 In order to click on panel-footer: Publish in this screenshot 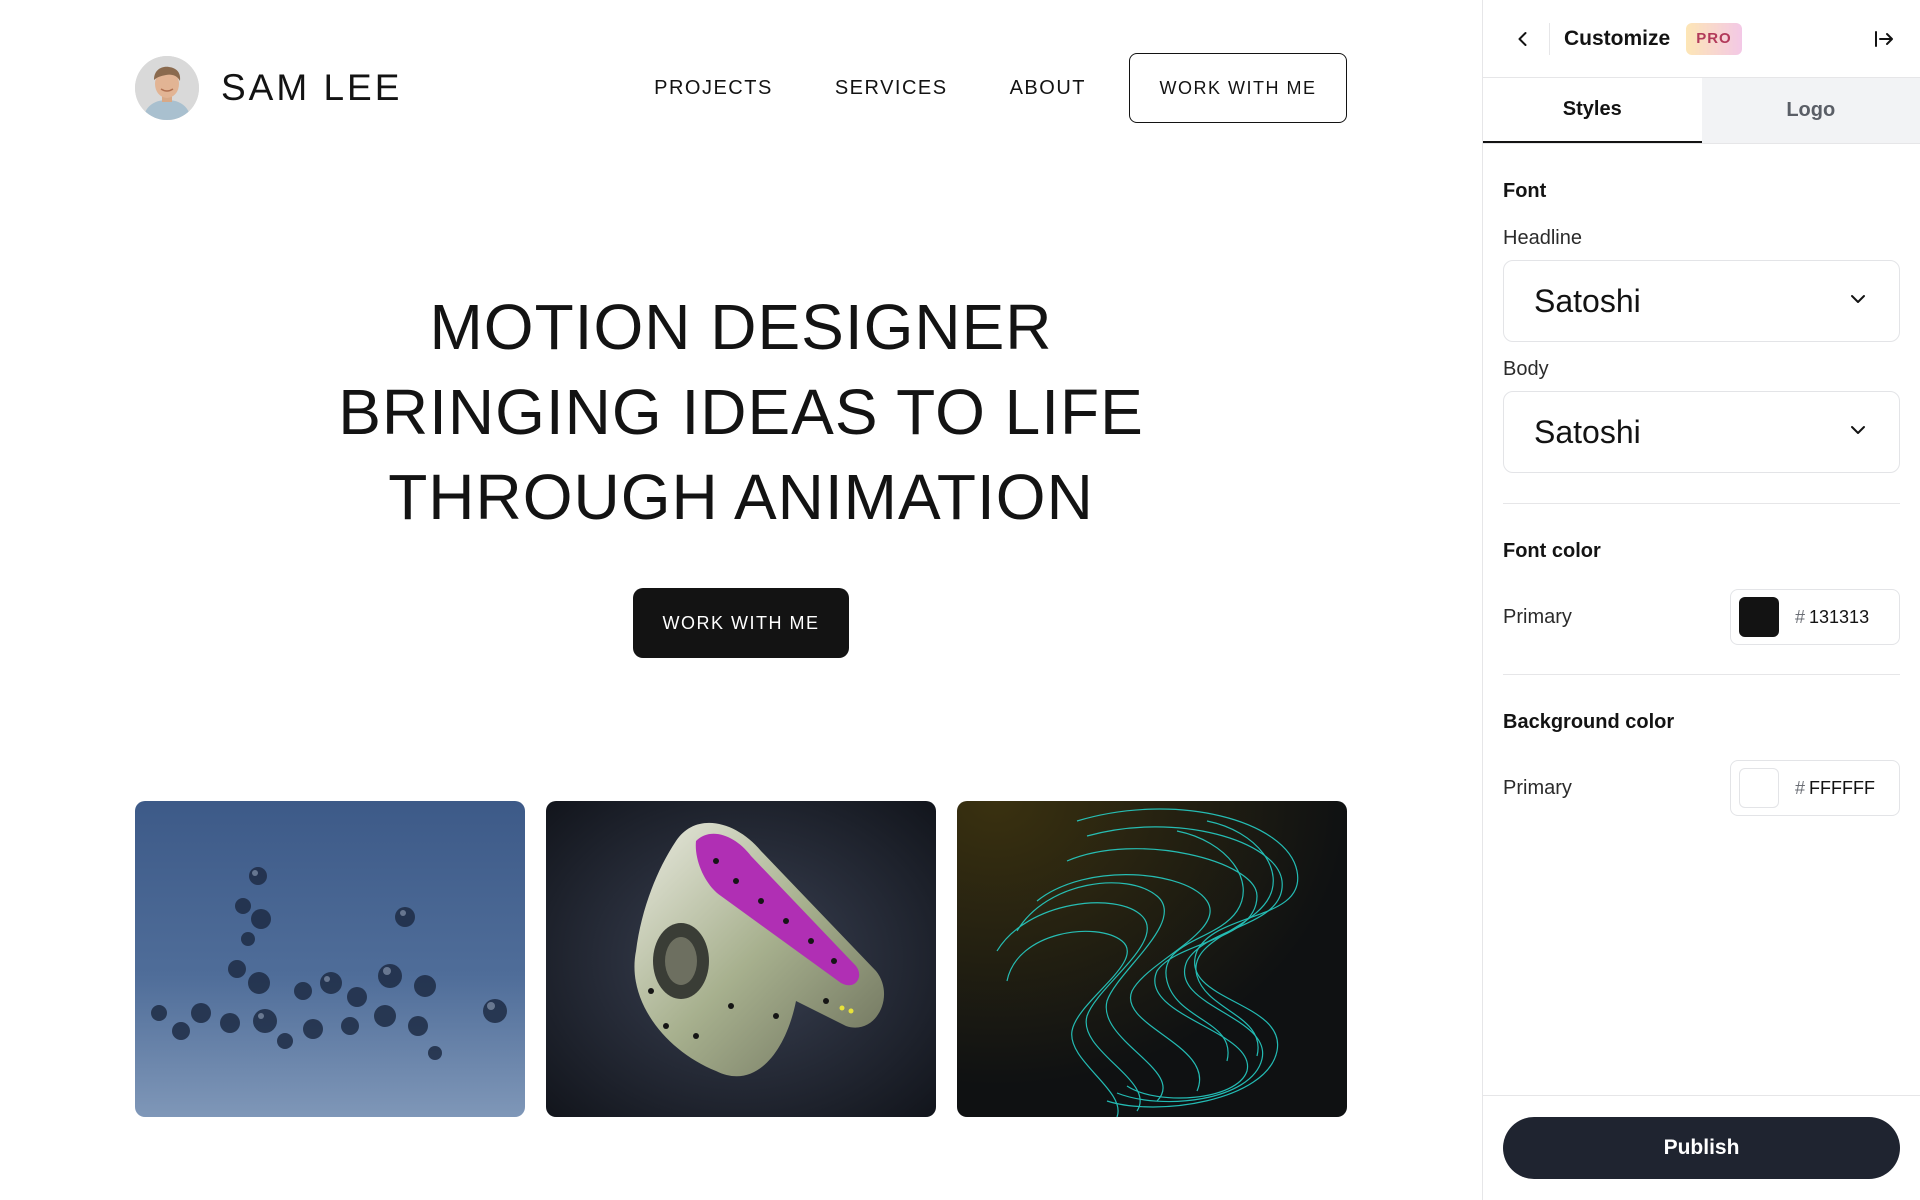, I will do `click(1701, 1147)`.